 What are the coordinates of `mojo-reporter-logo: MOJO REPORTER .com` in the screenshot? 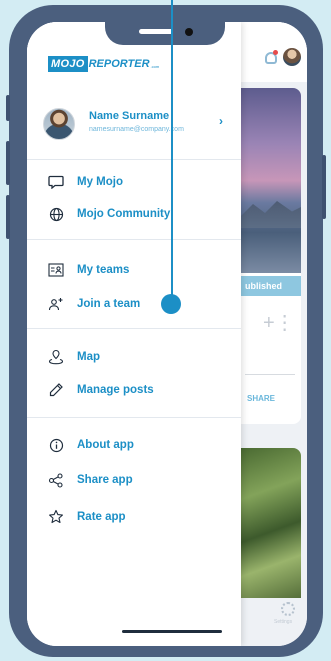 It's located at (103, 64).